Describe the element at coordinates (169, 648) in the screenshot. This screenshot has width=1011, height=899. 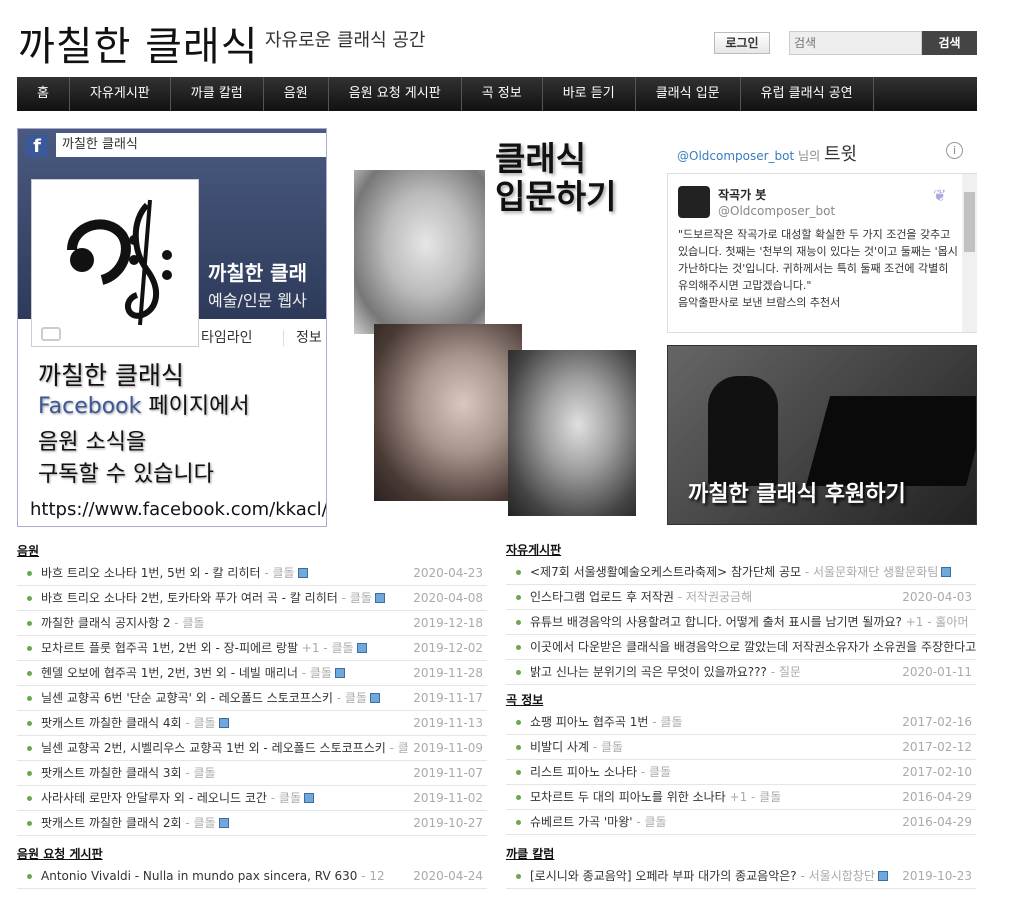
I see `list-item-title-text: 모차르트 플룻 협주곡 1번, 2번 외 - 장-피에르 랑팔` at that location.